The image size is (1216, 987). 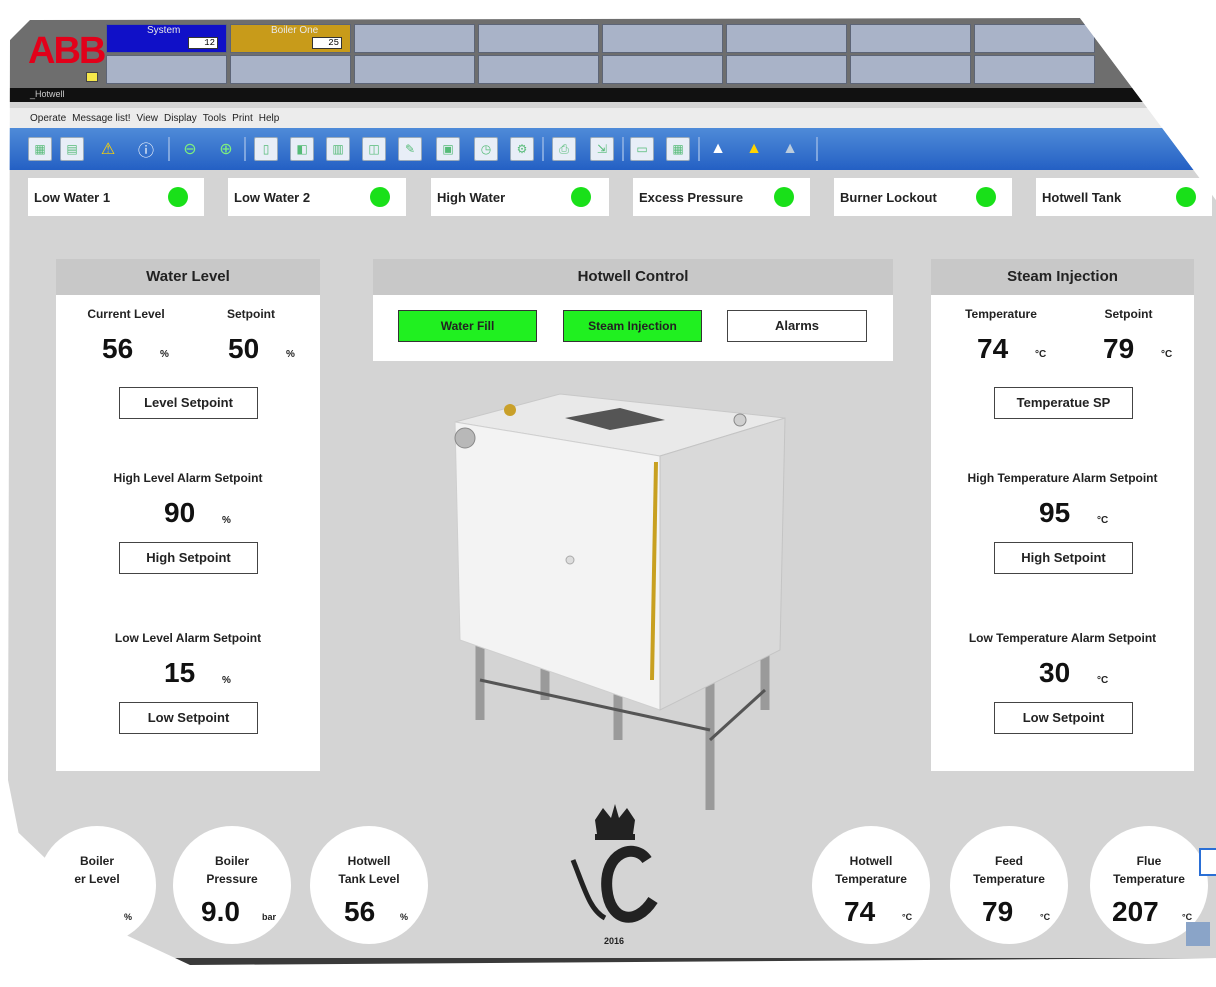 What do you see at coordinates (188, 277) in the screenshot?
I see `panel-title: Water Level` at bounding box center [188, 277].